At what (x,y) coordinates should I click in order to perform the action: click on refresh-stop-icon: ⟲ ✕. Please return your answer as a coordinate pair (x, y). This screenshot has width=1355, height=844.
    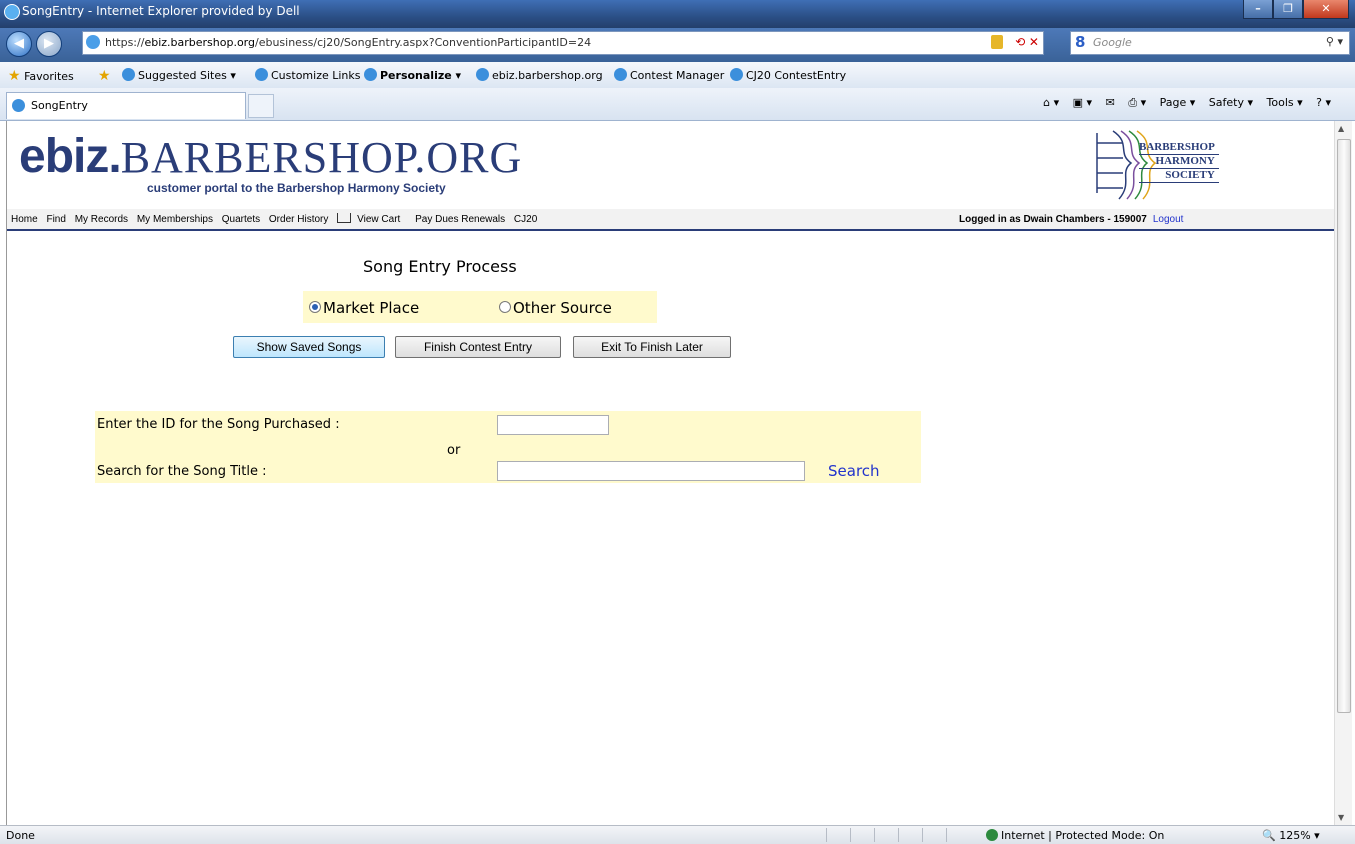
    Looking at the image, I should click on (1027, 42).